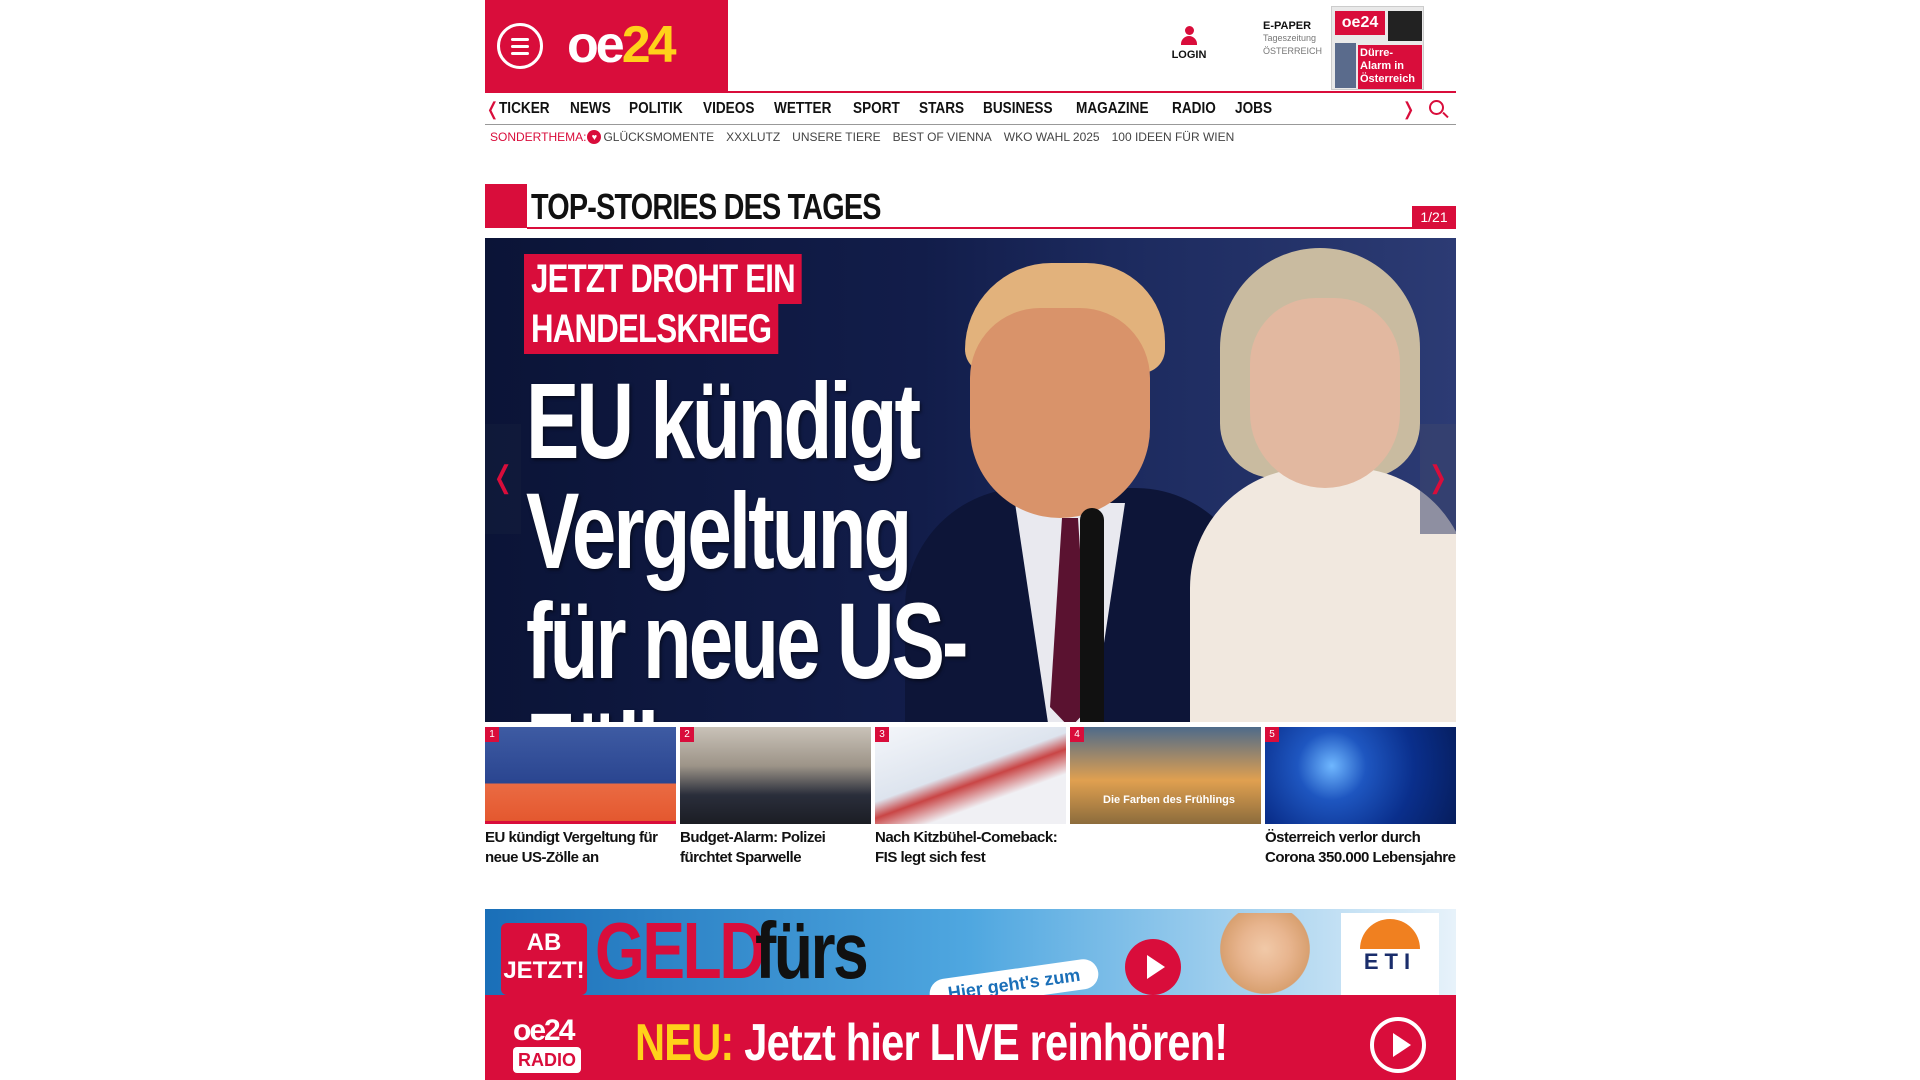 Image resolution: width=1920 pixels, height=1080 pixels. Describe the element at coordinates (1408, 109) in the screenshot. I see `chevron-right-icon: ❭` at that location.